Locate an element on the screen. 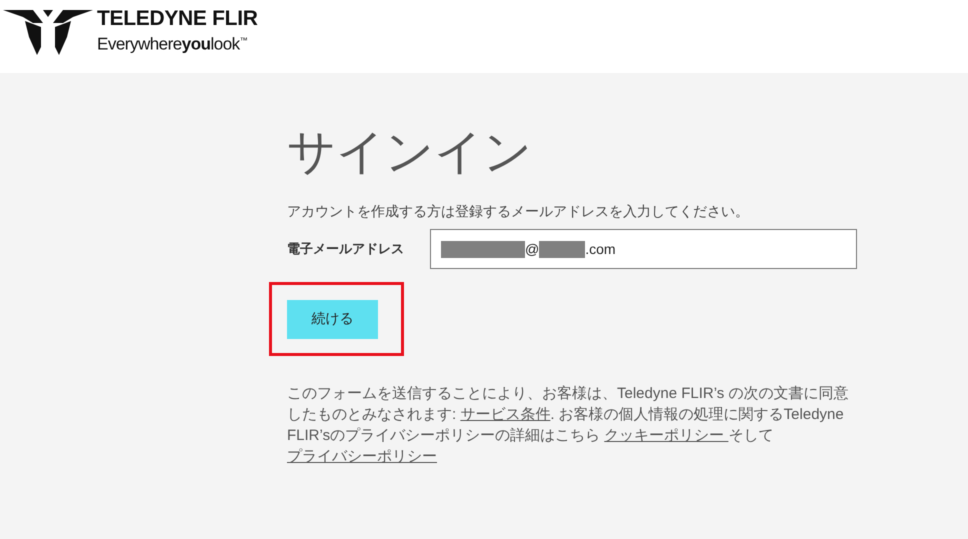  brand-name: TELEDYNE FLIR is located at coordinates (177, 19).